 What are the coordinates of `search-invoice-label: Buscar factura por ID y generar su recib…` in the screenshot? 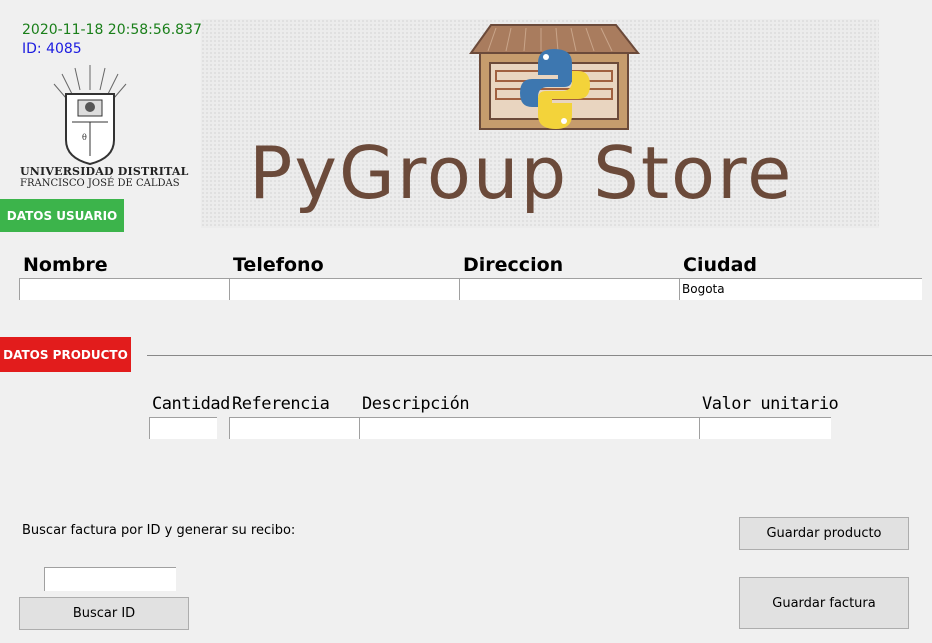 It's located at (159, 530).